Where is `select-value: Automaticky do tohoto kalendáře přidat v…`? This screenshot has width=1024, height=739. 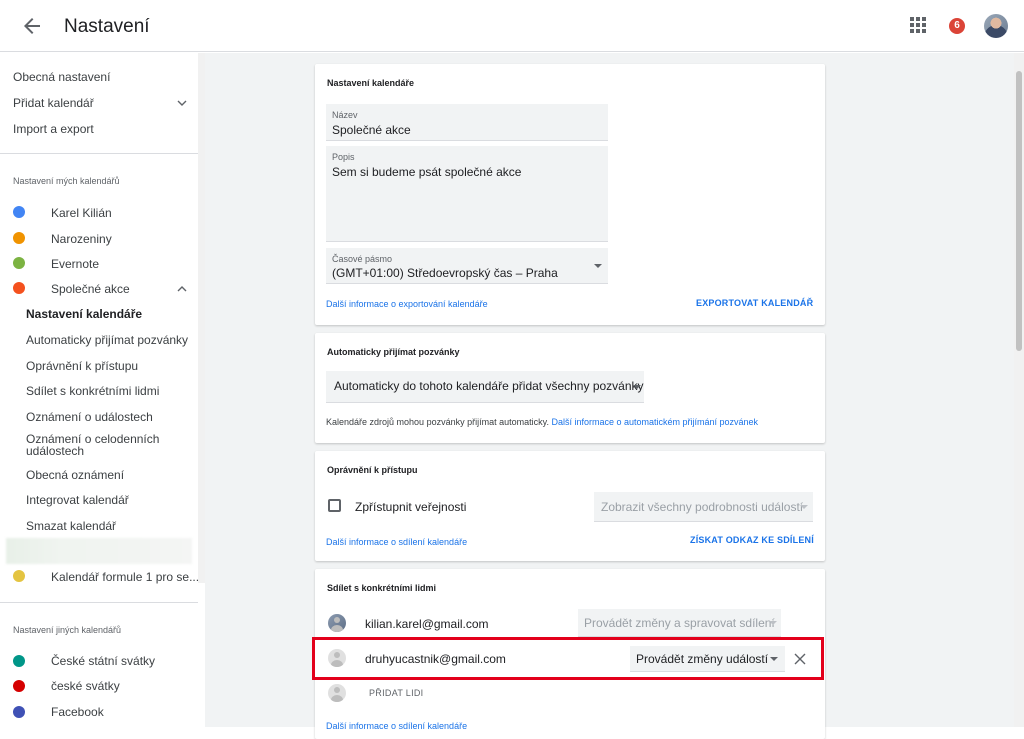
select-value: Automaticky do tohoto kalendáře přidat v… is located at coordinates (489, 386).